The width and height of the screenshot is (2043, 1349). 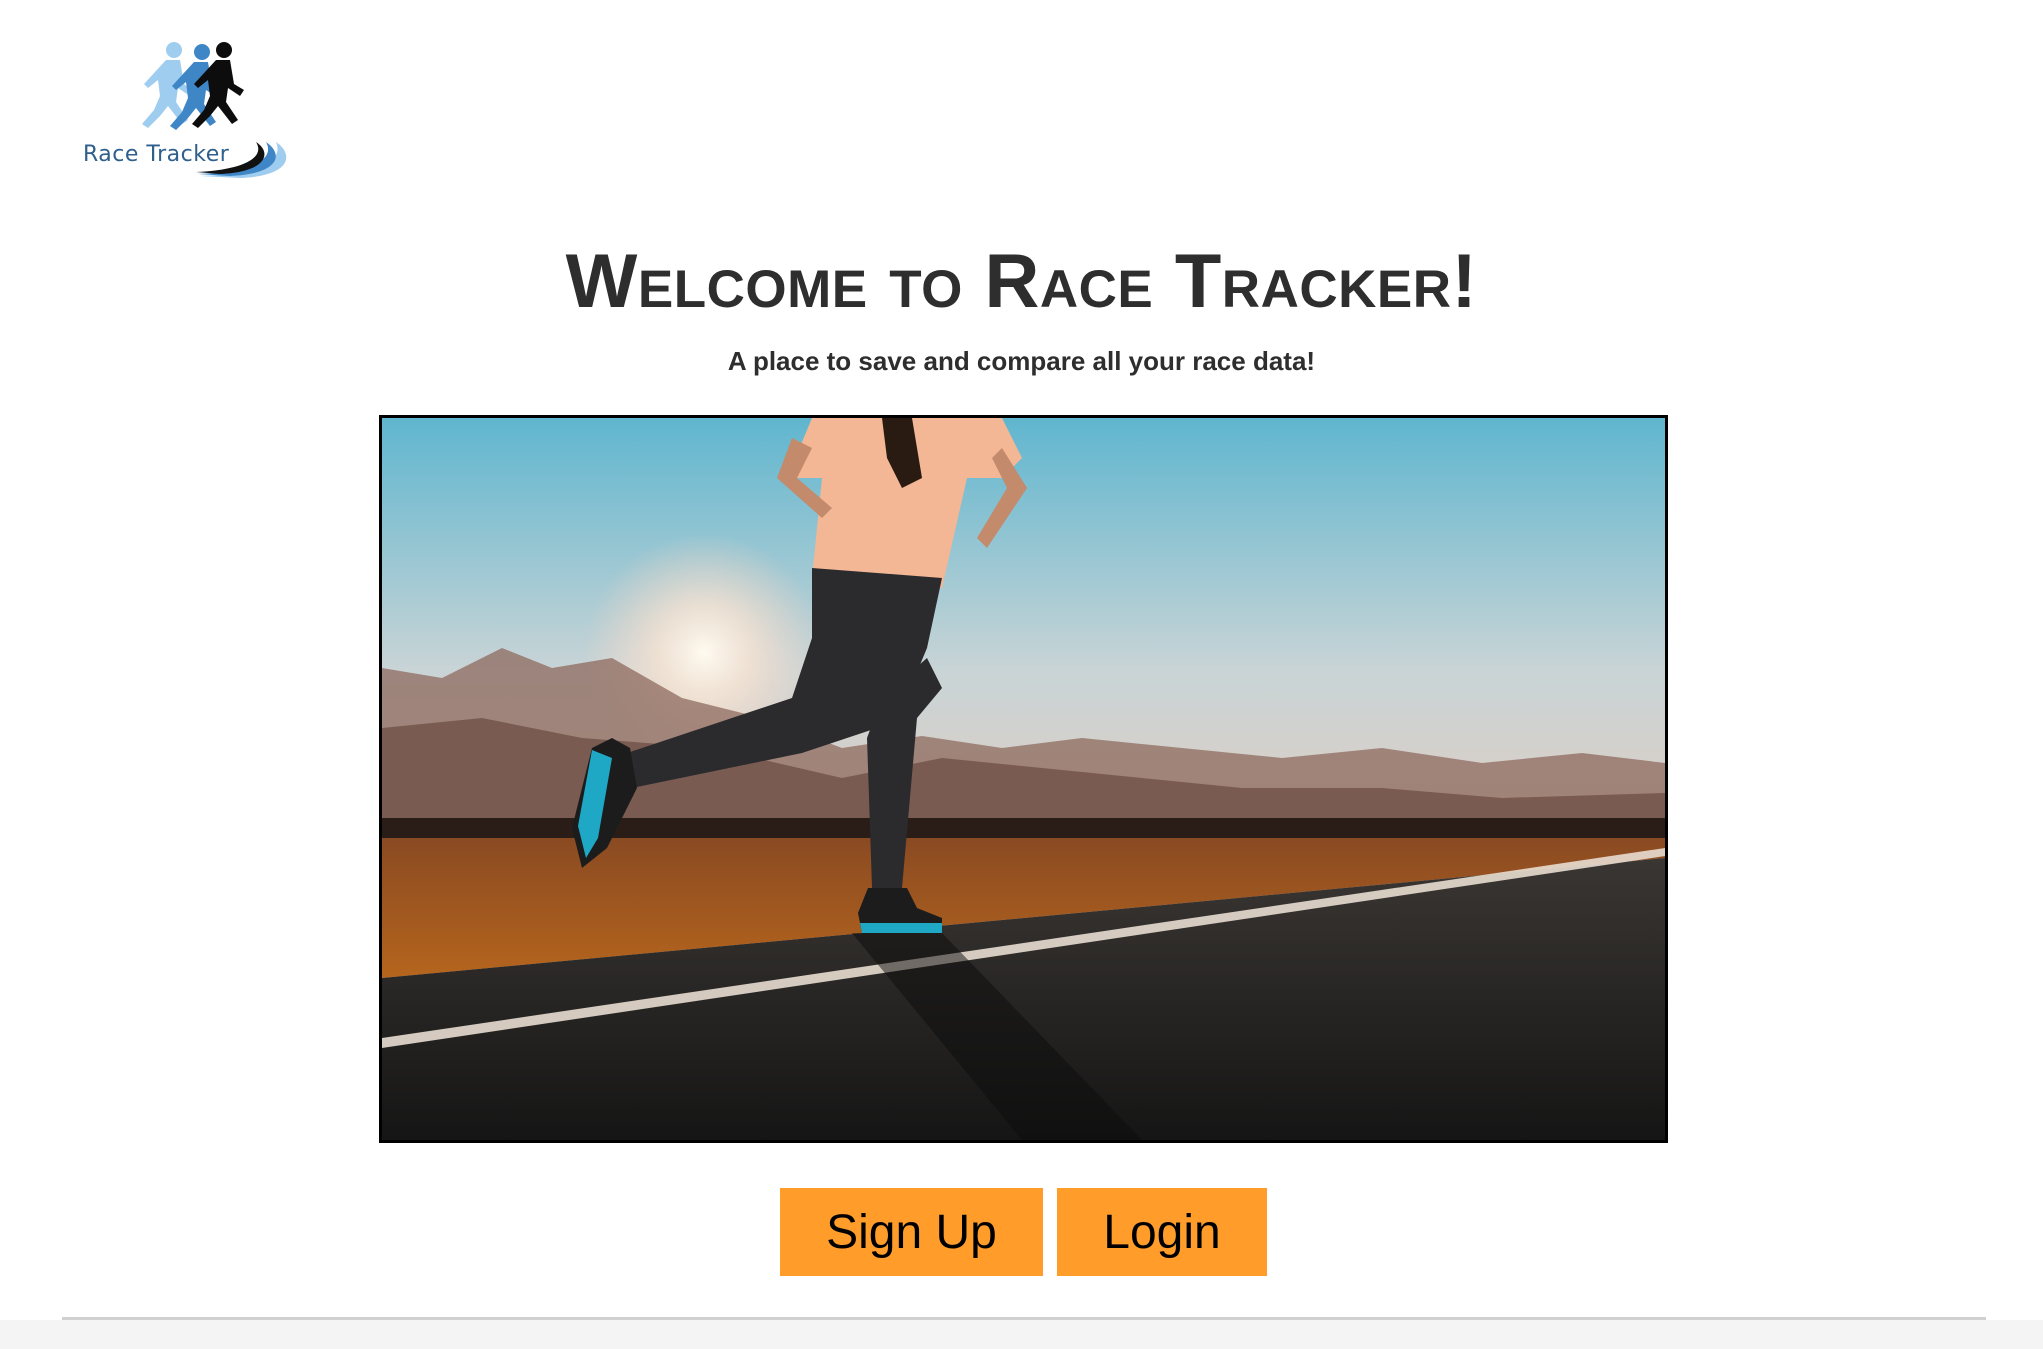 I want to click on logo-text: Race Tracker, so click(x=156, y=154).